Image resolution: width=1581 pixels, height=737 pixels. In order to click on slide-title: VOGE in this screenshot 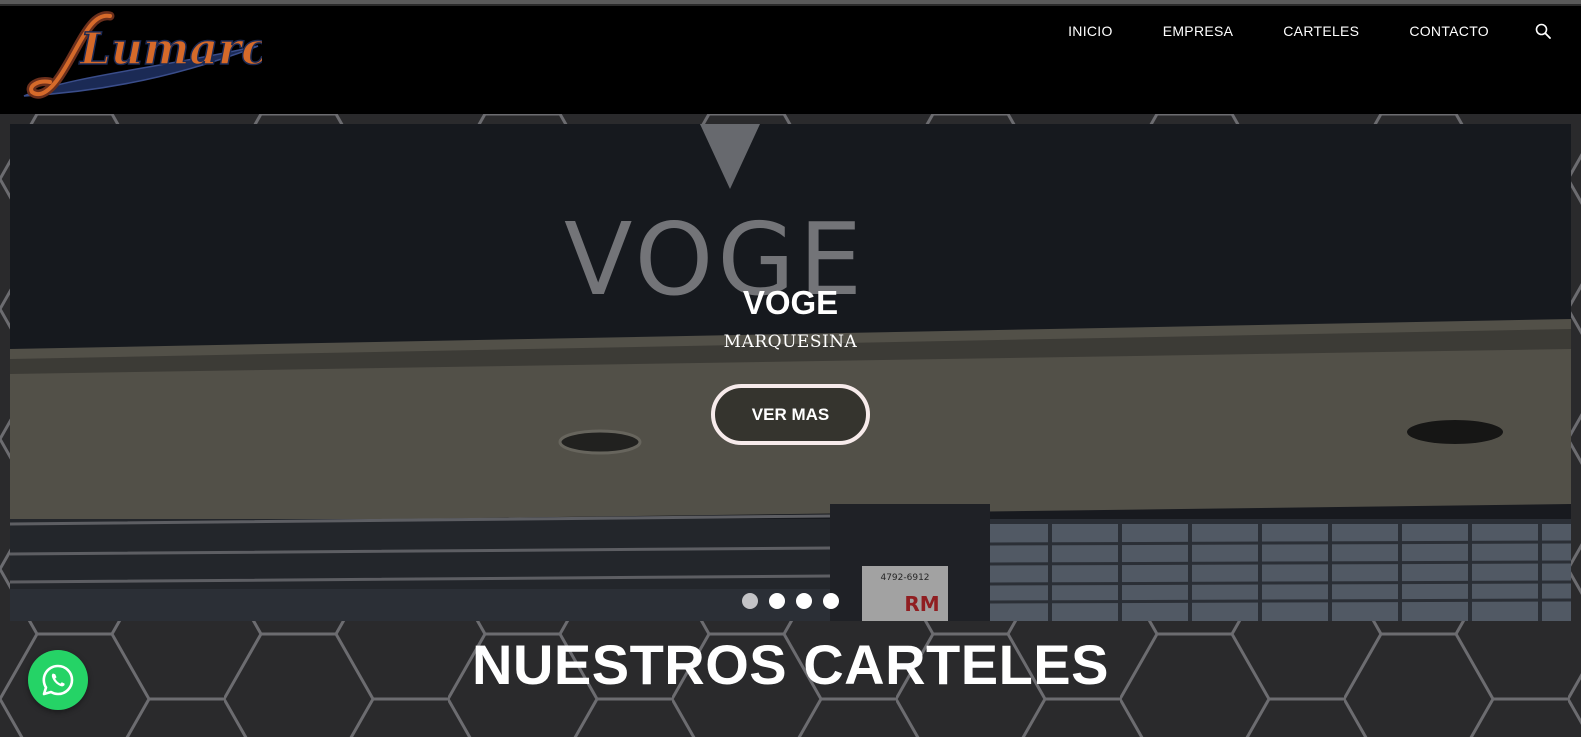, I will do `click(790, 302)`.